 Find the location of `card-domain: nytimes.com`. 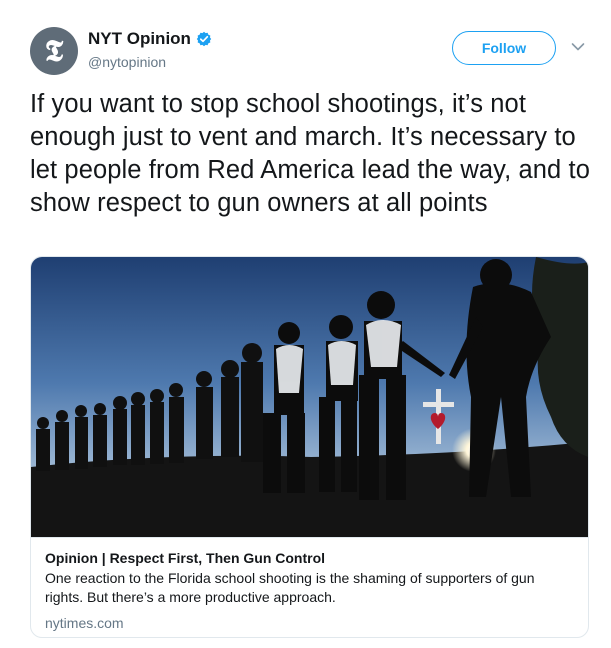

card-domain: nytimes.com is located at coordinates (84, 623).